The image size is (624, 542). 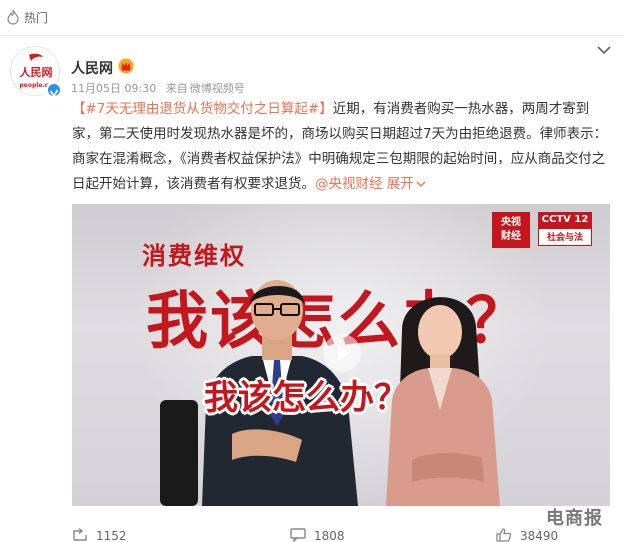 I want to click on action-bar: 1152 1808 38490, so click(x=312, y=533).